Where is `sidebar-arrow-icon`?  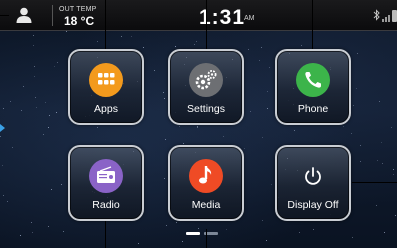 sidebar-arrow-icon is located at coordinates (2, 128).